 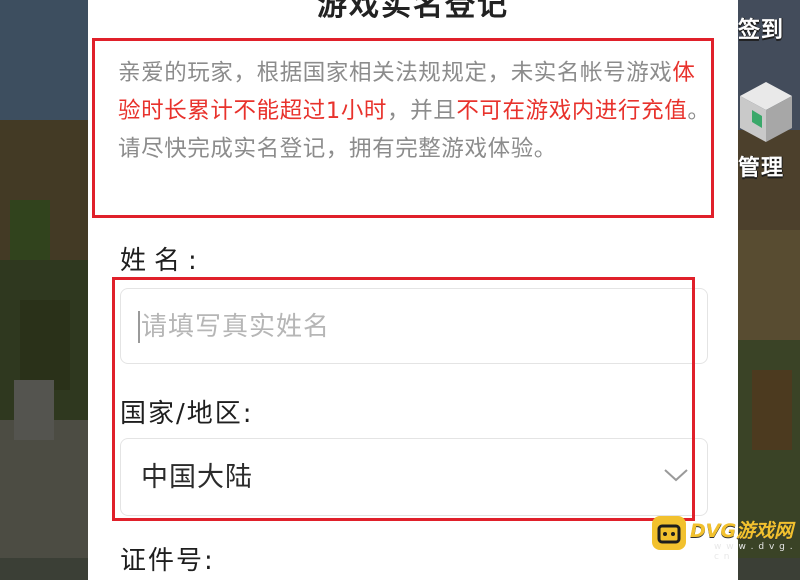 I want to click on modal-title: 游戏实名登记, so click(x=413, y=11).